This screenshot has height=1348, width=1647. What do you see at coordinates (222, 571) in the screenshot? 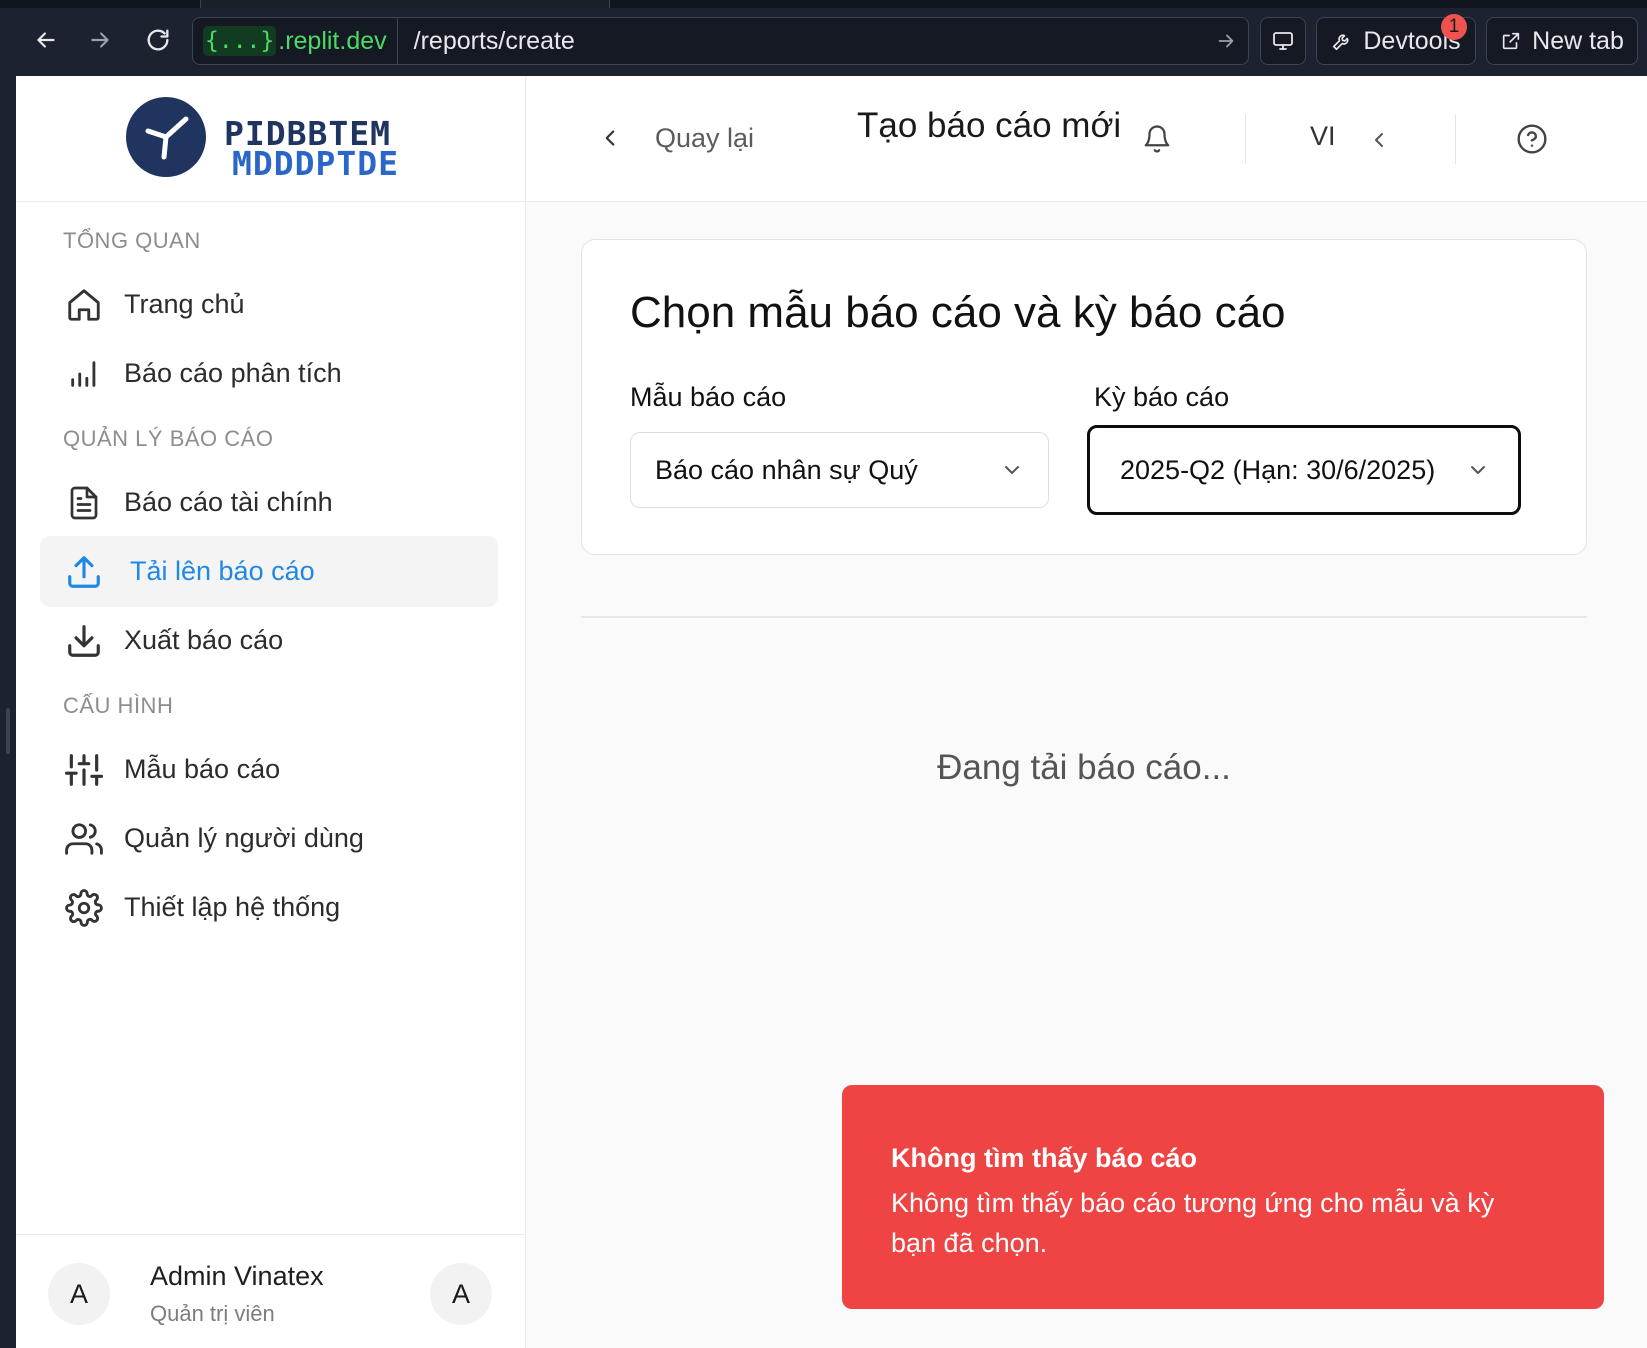
I see `sidebar-item-label: Tải lên báo cáo` at bounding box center [222, 571].